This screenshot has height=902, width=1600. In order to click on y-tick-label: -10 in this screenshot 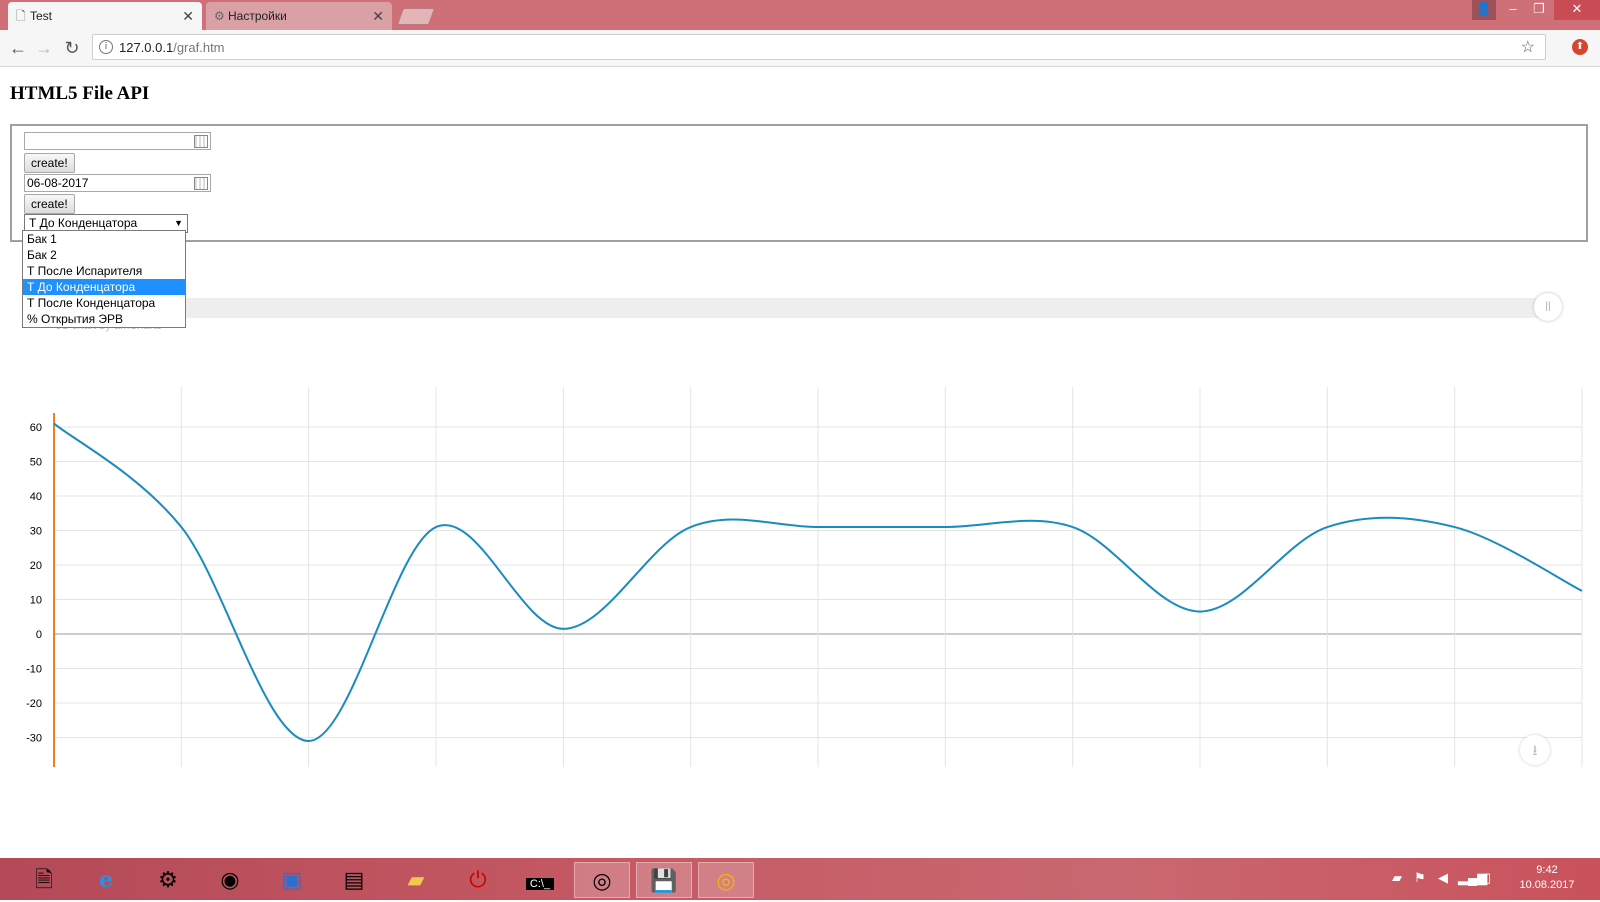, I will do `click(34, 670)`.